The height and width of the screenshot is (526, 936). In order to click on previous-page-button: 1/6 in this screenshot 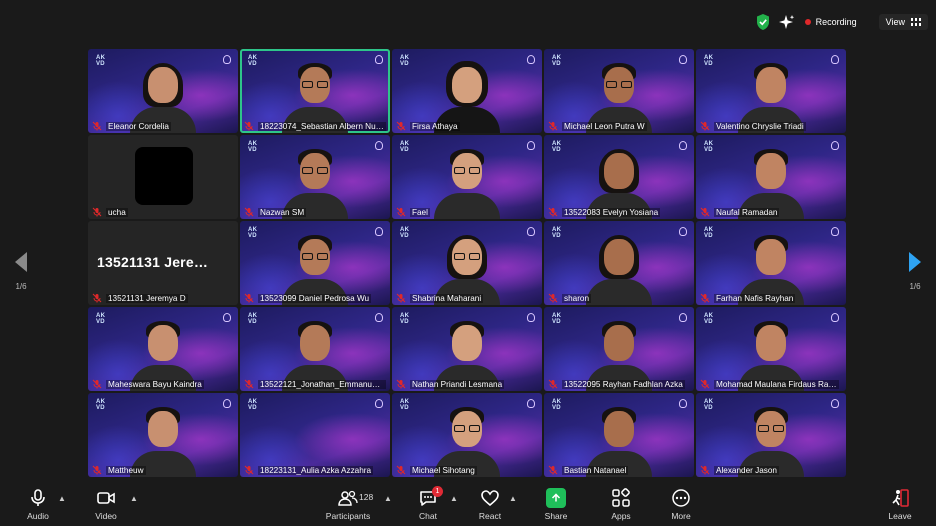, I will do `click(21, 271)`.